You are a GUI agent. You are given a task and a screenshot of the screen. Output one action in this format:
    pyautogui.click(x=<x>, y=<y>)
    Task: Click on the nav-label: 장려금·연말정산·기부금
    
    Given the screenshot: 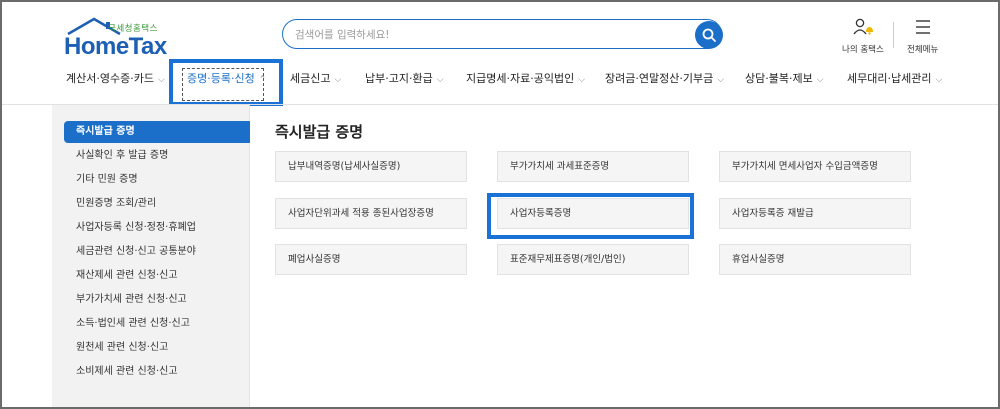 What is the action you would take?
    pyautogui.click(x=659, y=78)
    